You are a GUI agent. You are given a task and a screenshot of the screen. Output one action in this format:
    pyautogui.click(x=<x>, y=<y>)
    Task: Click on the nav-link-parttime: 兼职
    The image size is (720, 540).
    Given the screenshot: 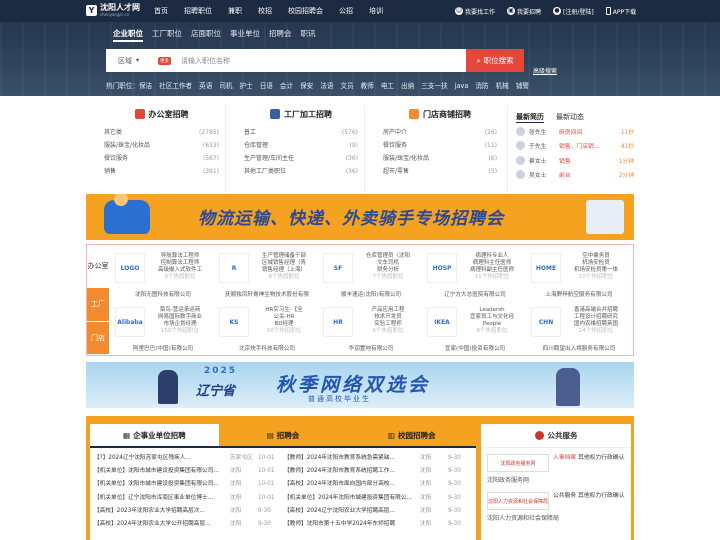 What is the action you would take?
    pyautogui.click(x=235, y=11)
    